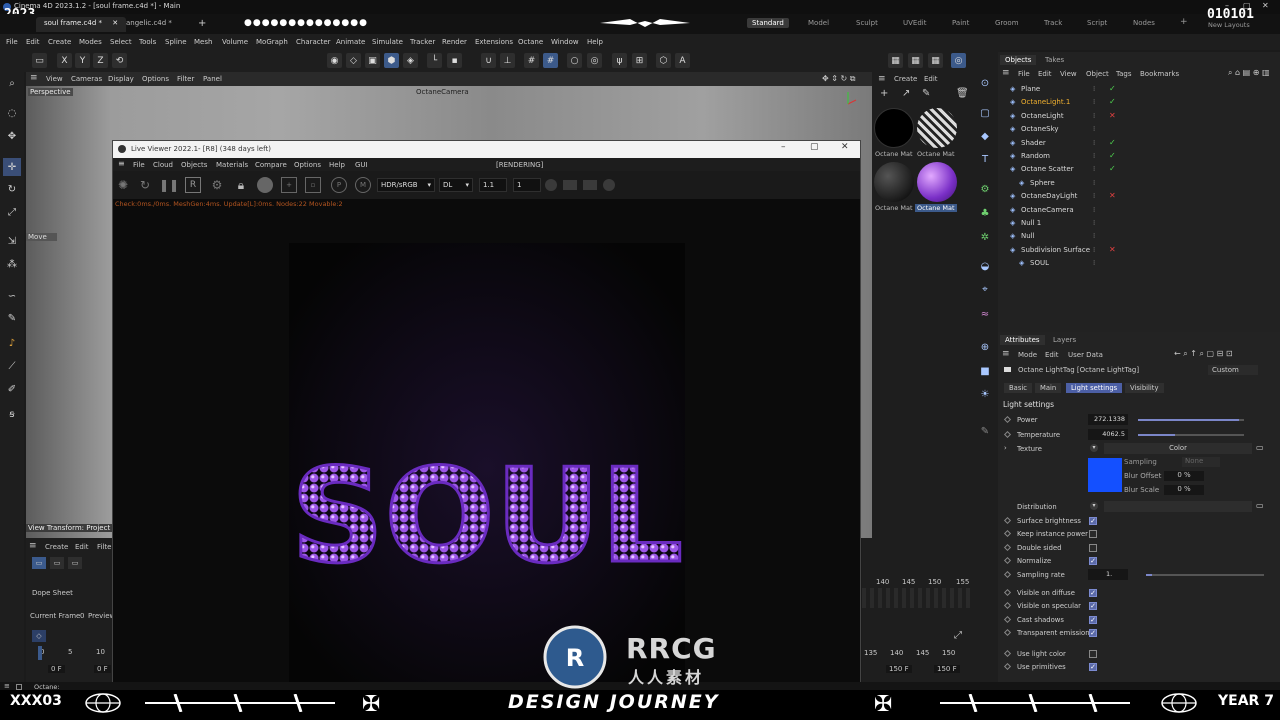 This screenshot has height=720, width=1280. Describe the element at coordinates (121, 42) in the screenshot. I see `menu-select: Select` at that location.